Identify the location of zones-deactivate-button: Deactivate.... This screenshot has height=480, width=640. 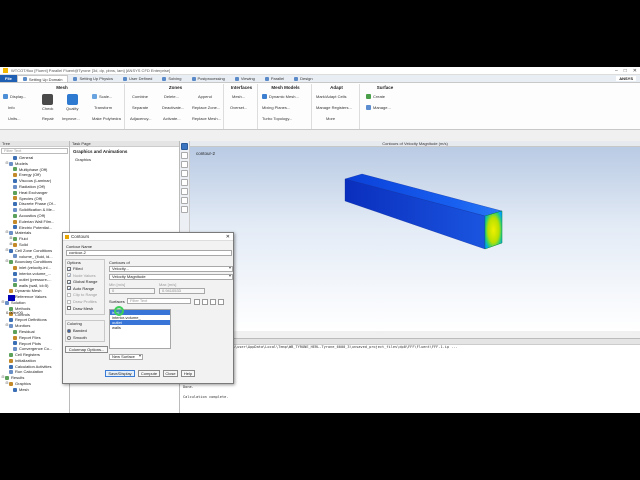
(173, 107).